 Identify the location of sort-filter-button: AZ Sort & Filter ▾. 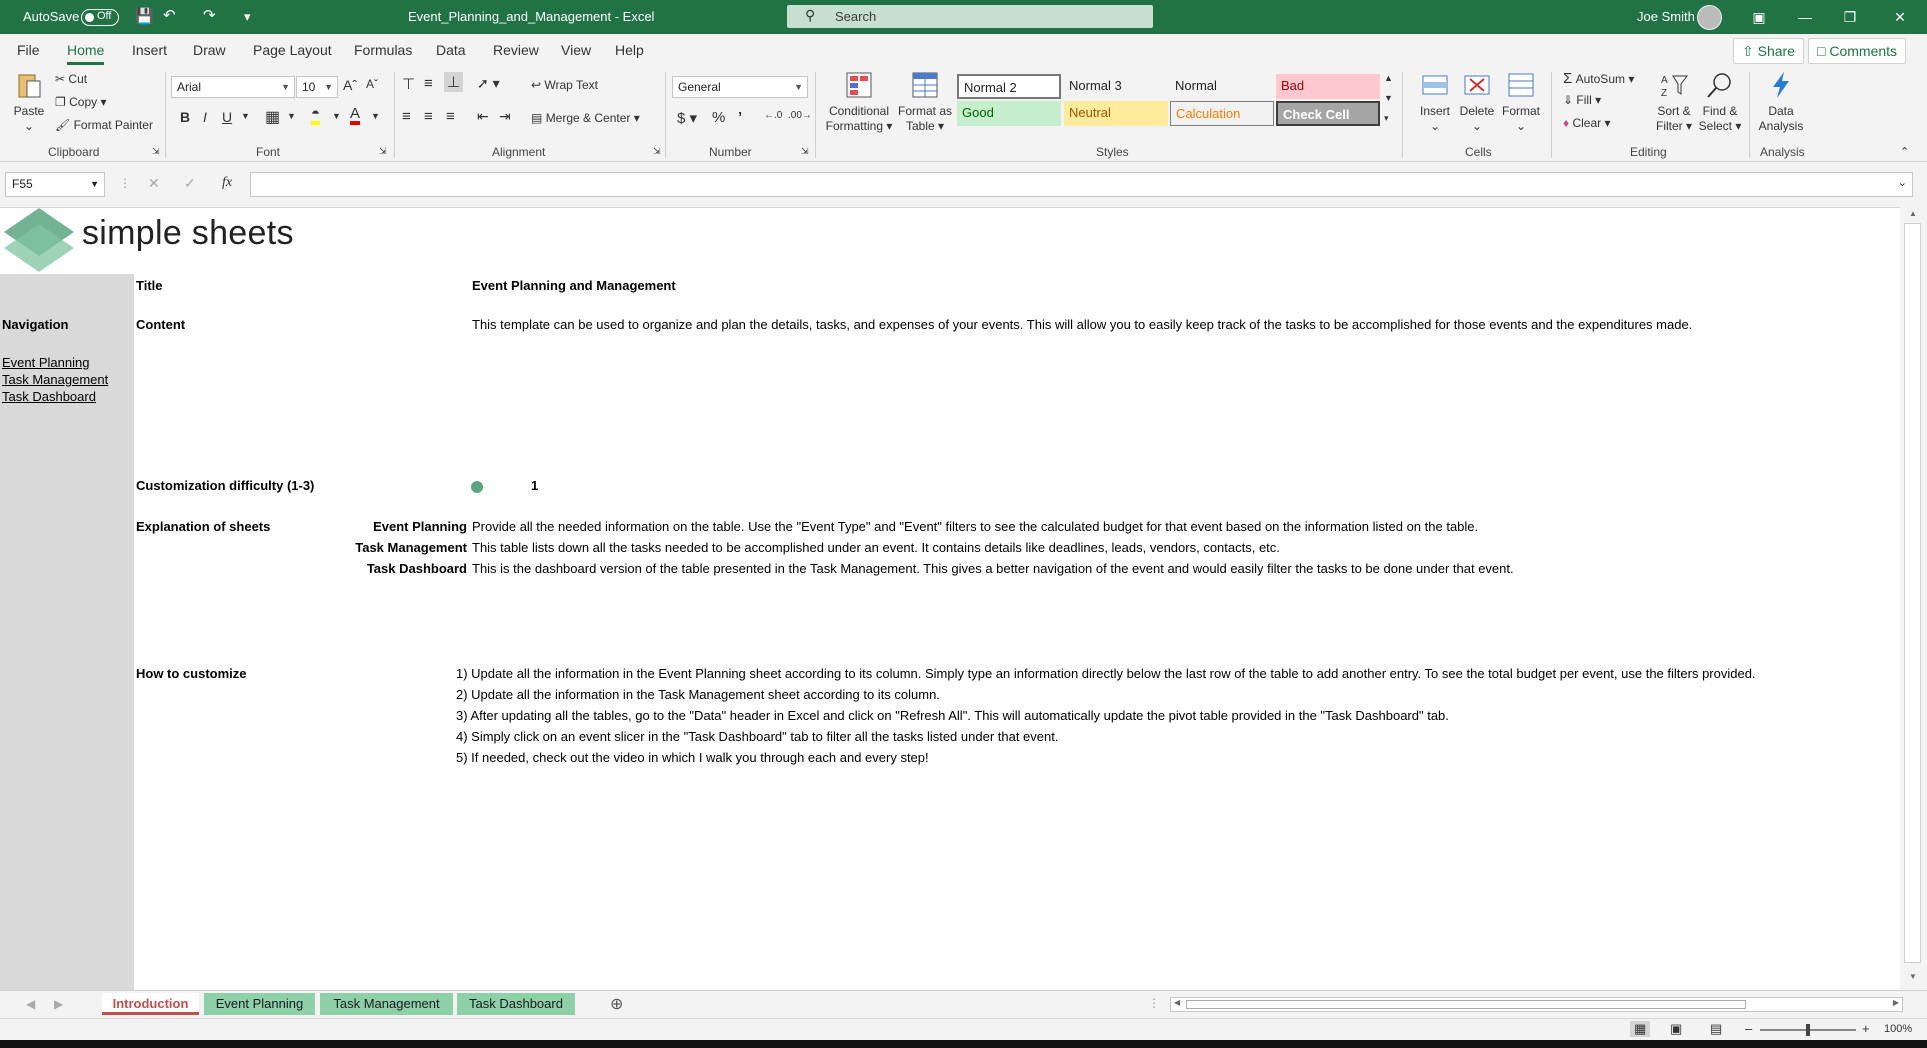
(1674, 102).